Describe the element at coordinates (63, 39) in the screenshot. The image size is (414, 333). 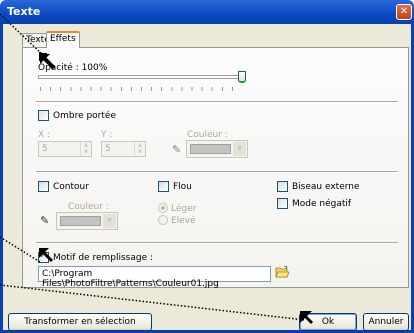
I see `tab-effets: Effets` at that location.